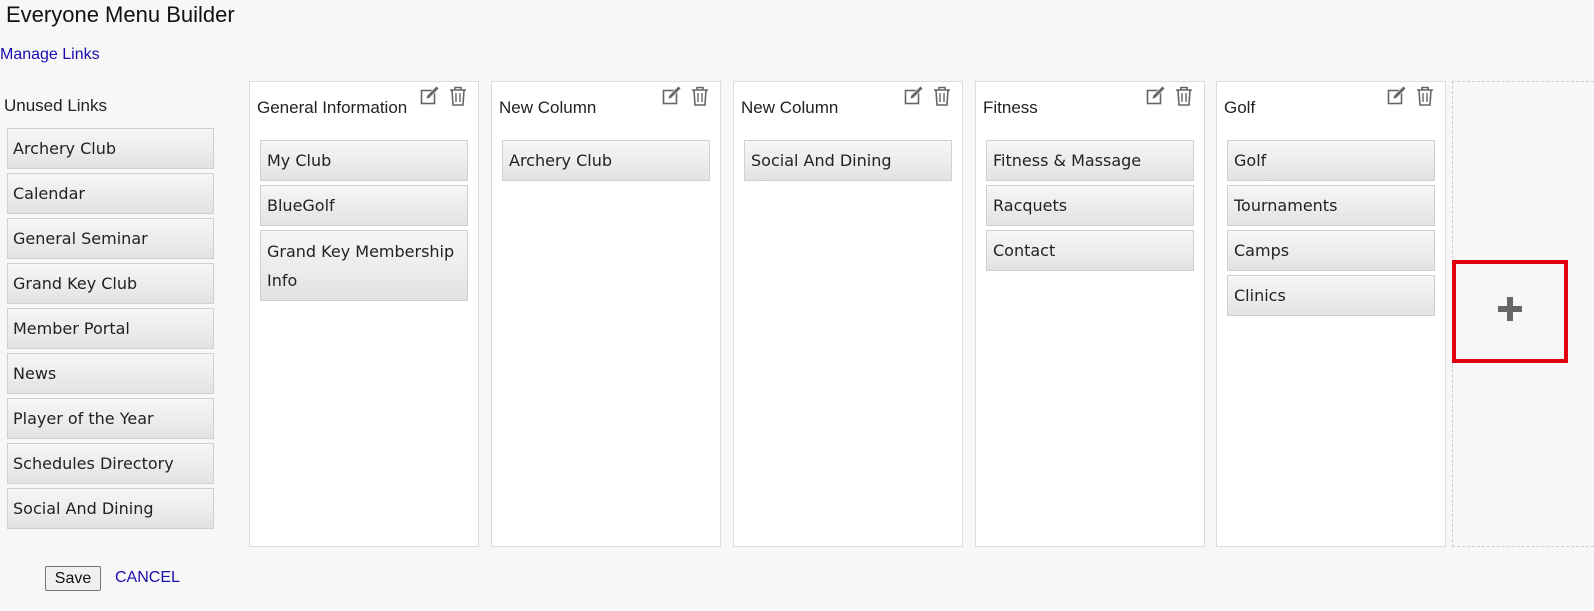 The height and width of the screenshot is (611, 1594). I want to click on column-link-item: Golf, so click(1331, 160).